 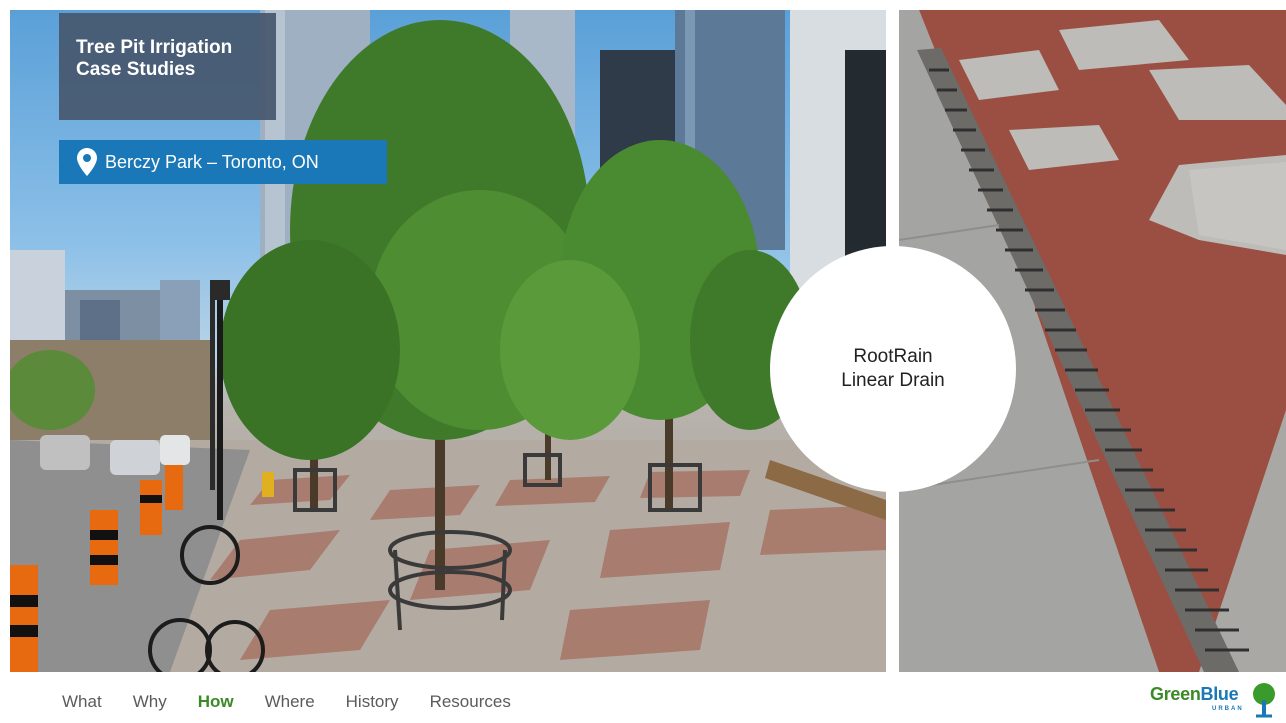 I want to click on nav-item-how: How, so click(x=216, y=702).